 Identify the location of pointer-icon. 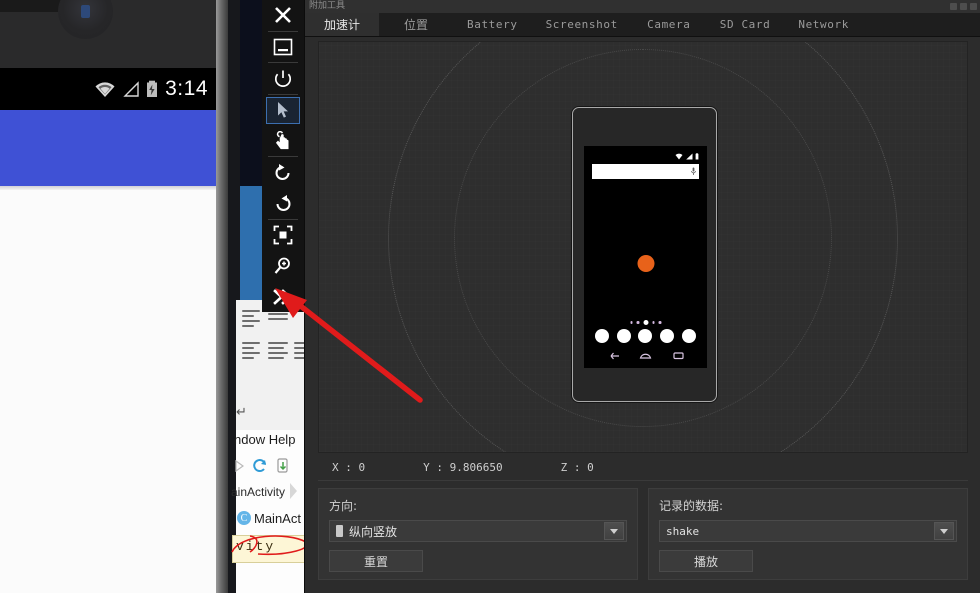
(283, 110).